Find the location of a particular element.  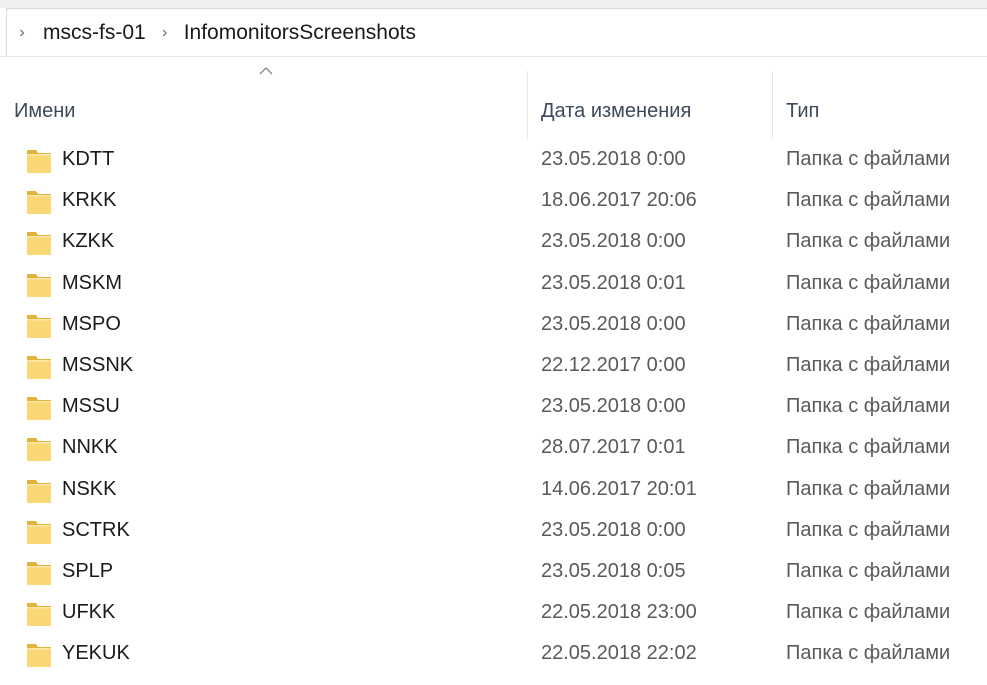

breadcrumb-item-folder: InfomonitorsScreenshots is located at coordinates (300, 33).